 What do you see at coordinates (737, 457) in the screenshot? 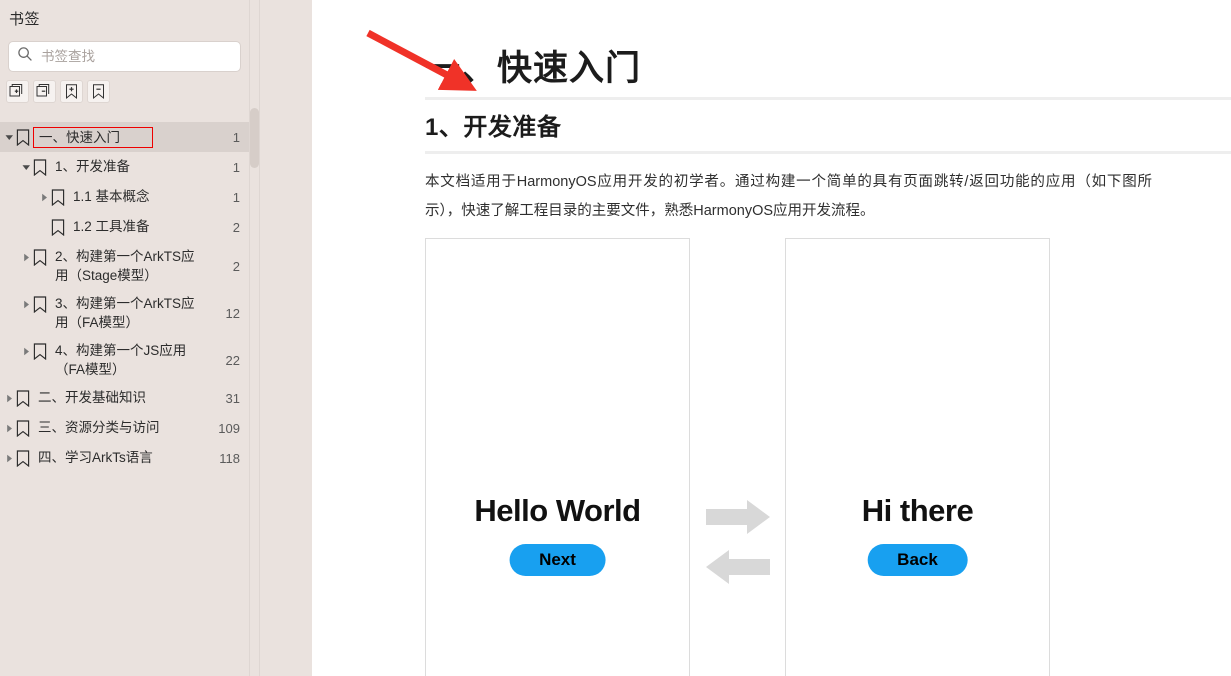
I see `transition-arrows` at bounding box center [737, 457].